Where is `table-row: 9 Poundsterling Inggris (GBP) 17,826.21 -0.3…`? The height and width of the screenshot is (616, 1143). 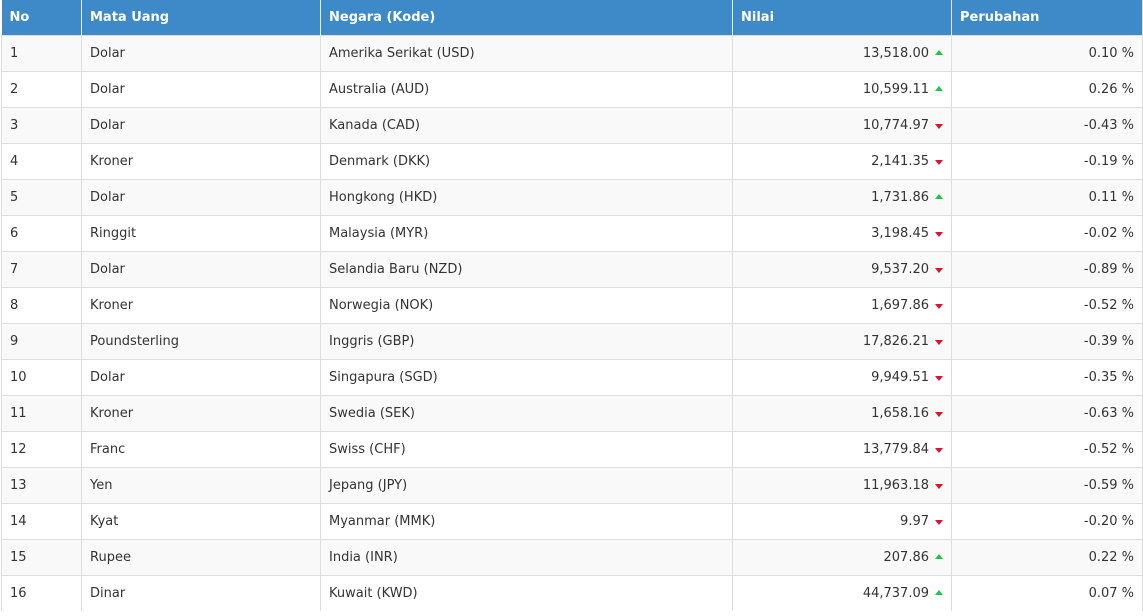
table-row: 9 Poundsterling Inggris (GBP) 17,826.21 -0.3… is located at coordinates (572, 340).